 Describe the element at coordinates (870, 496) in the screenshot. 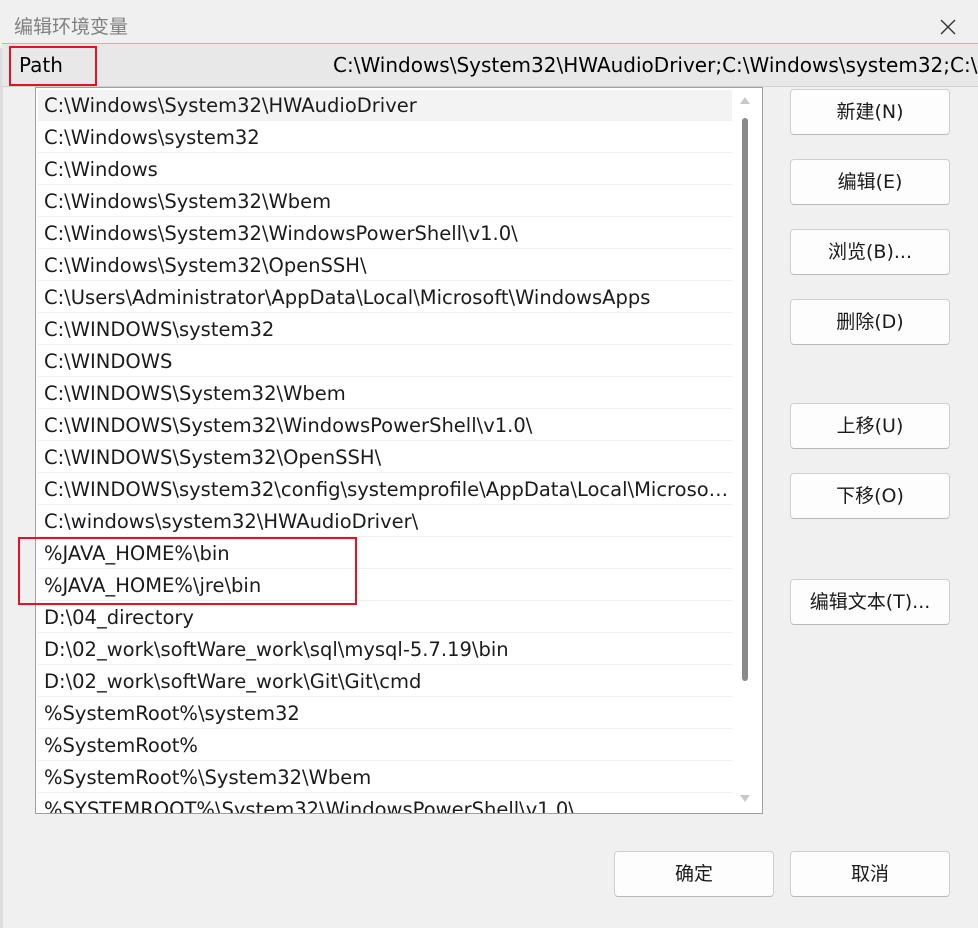

I see `move-down-button: 下移(O)` at that location.